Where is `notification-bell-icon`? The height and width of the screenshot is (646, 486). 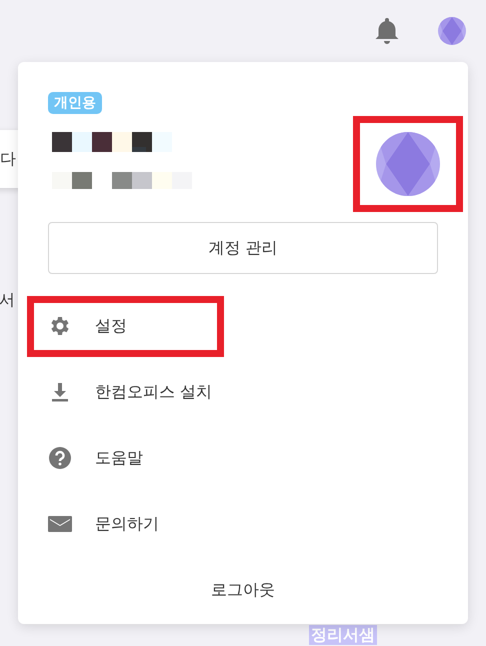 notification-bell-icon is located at coordinates (387, 31).